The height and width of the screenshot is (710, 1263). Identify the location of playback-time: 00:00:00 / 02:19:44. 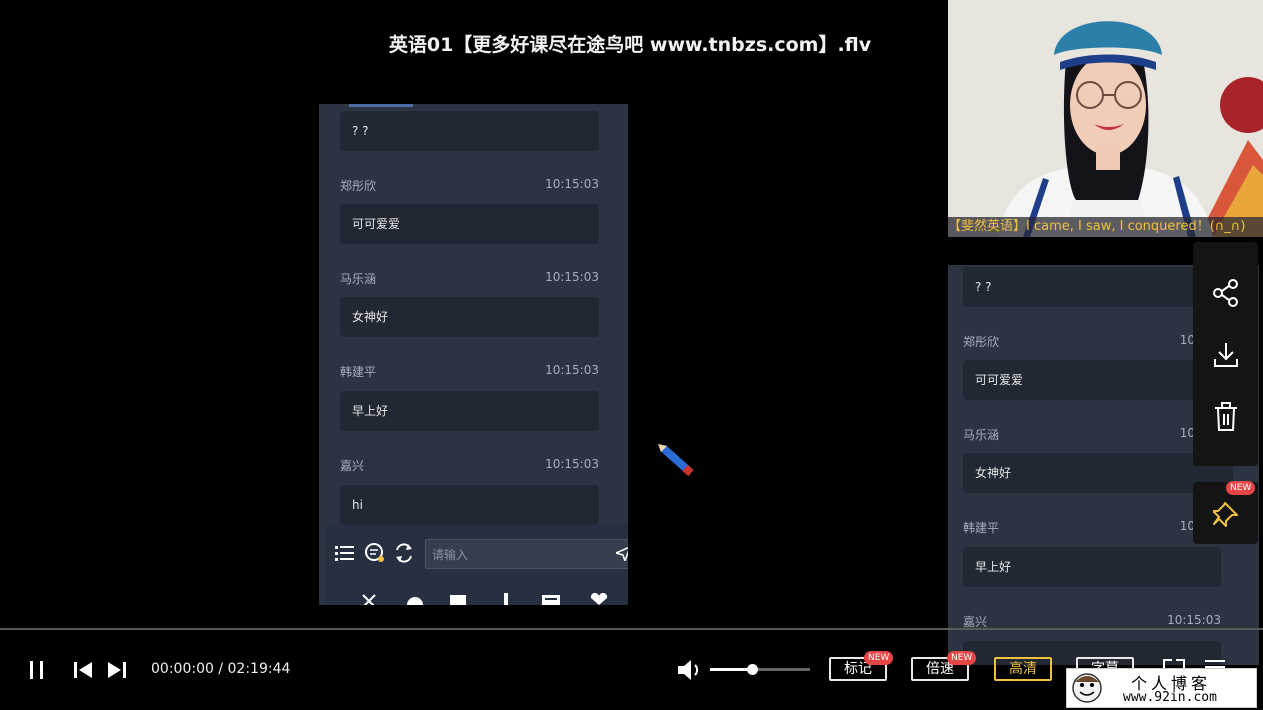
(220, 669).